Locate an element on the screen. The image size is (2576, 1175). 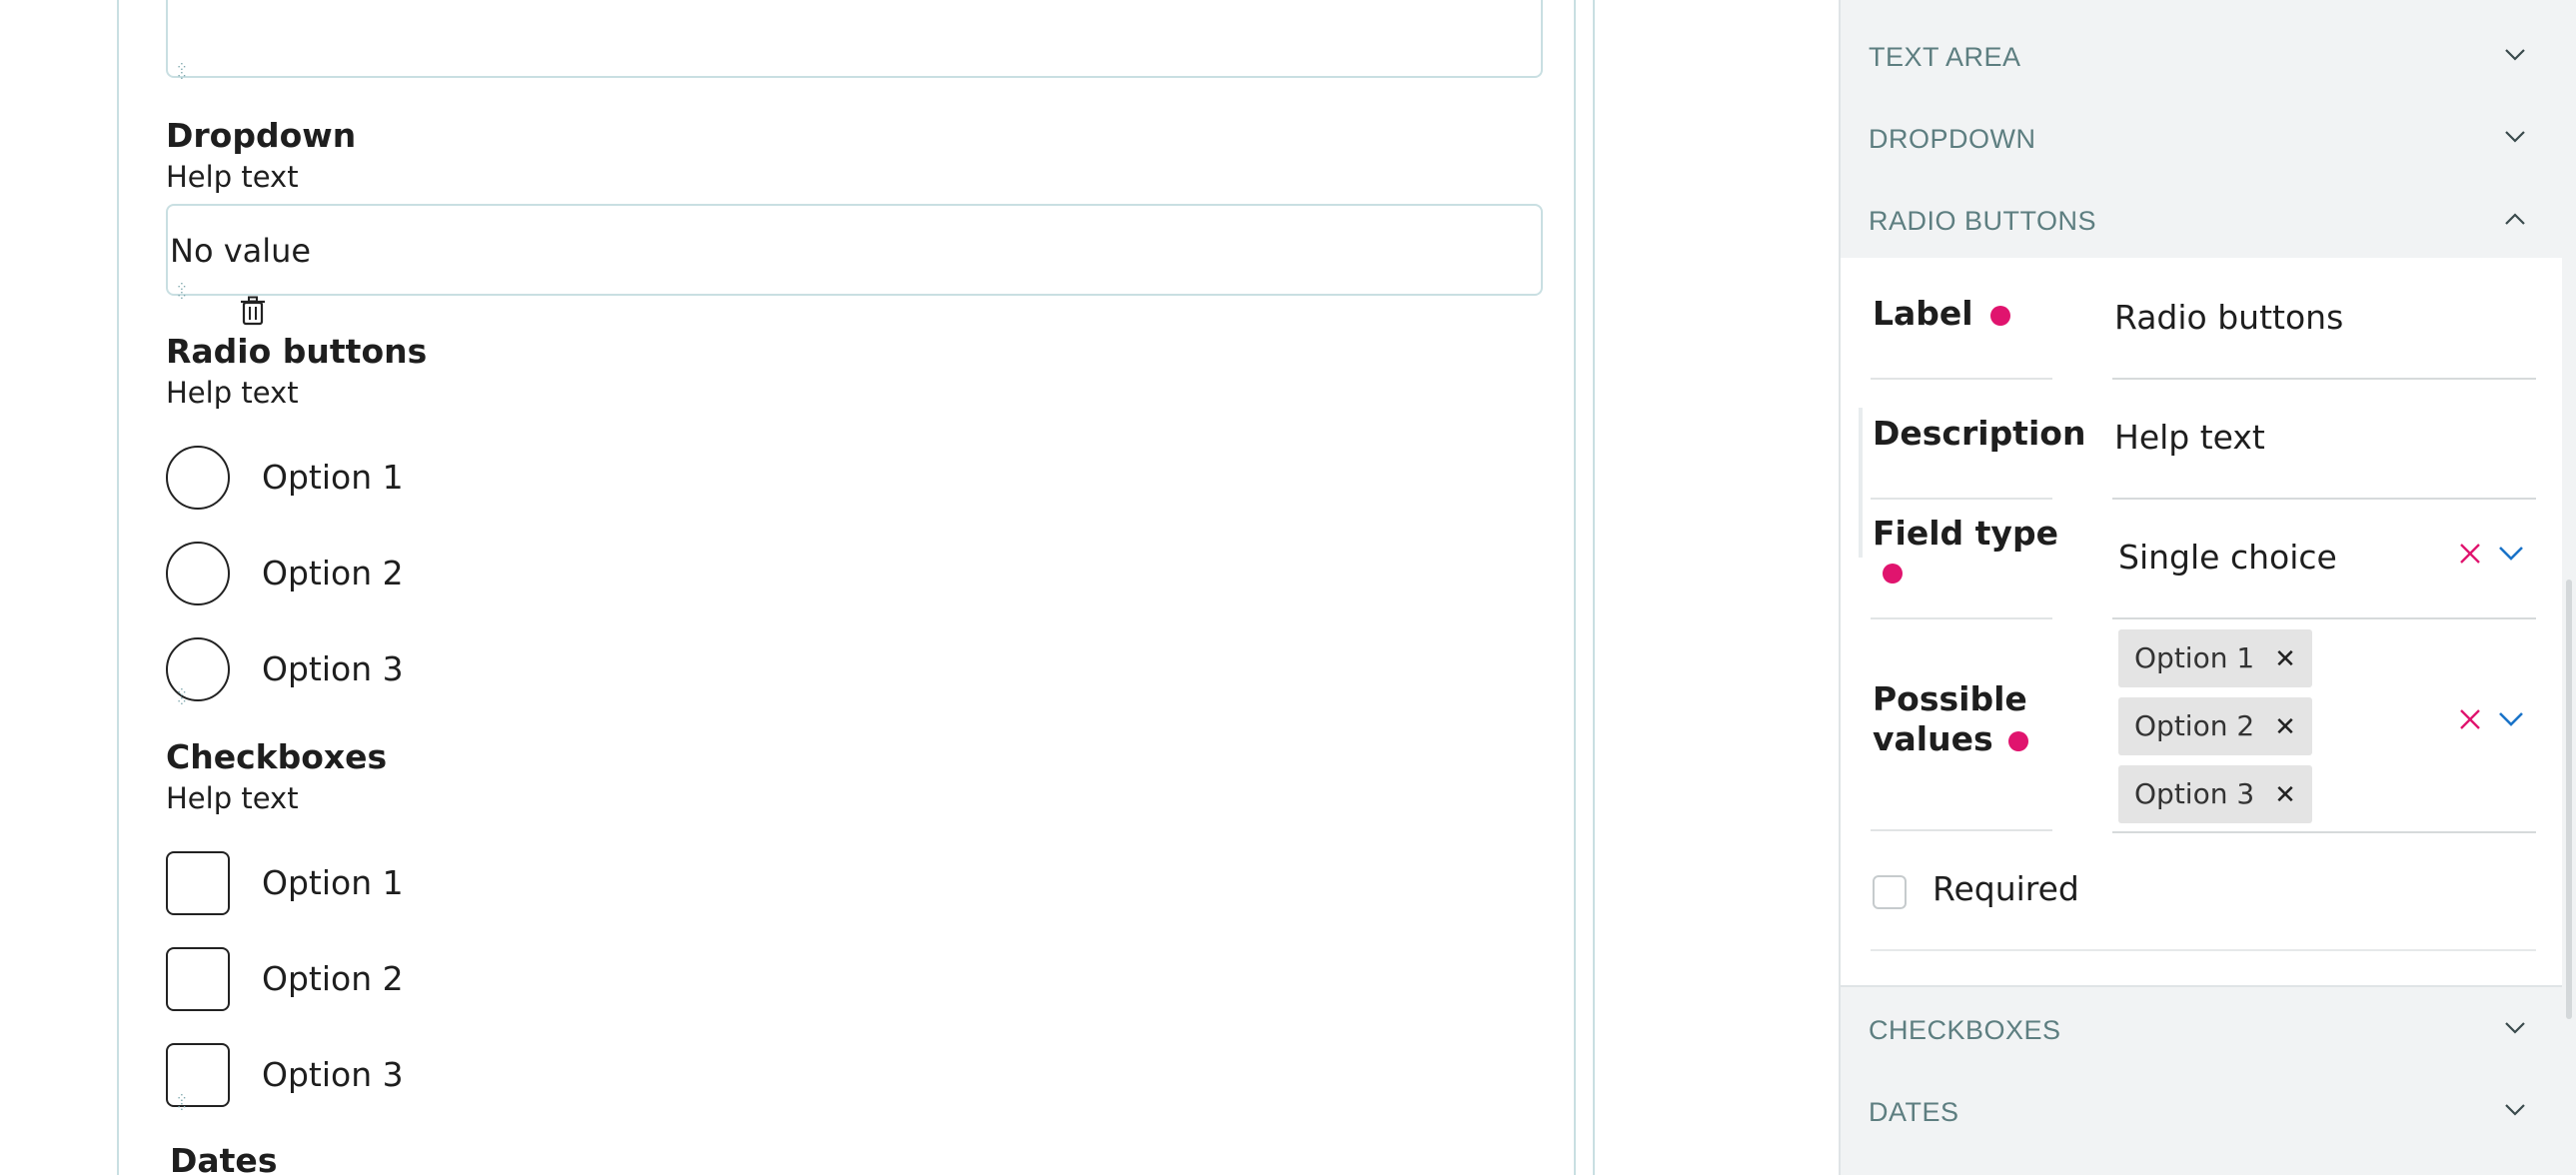
value-chip: Option 1 ✕ is located at coordinates (2215, 658).